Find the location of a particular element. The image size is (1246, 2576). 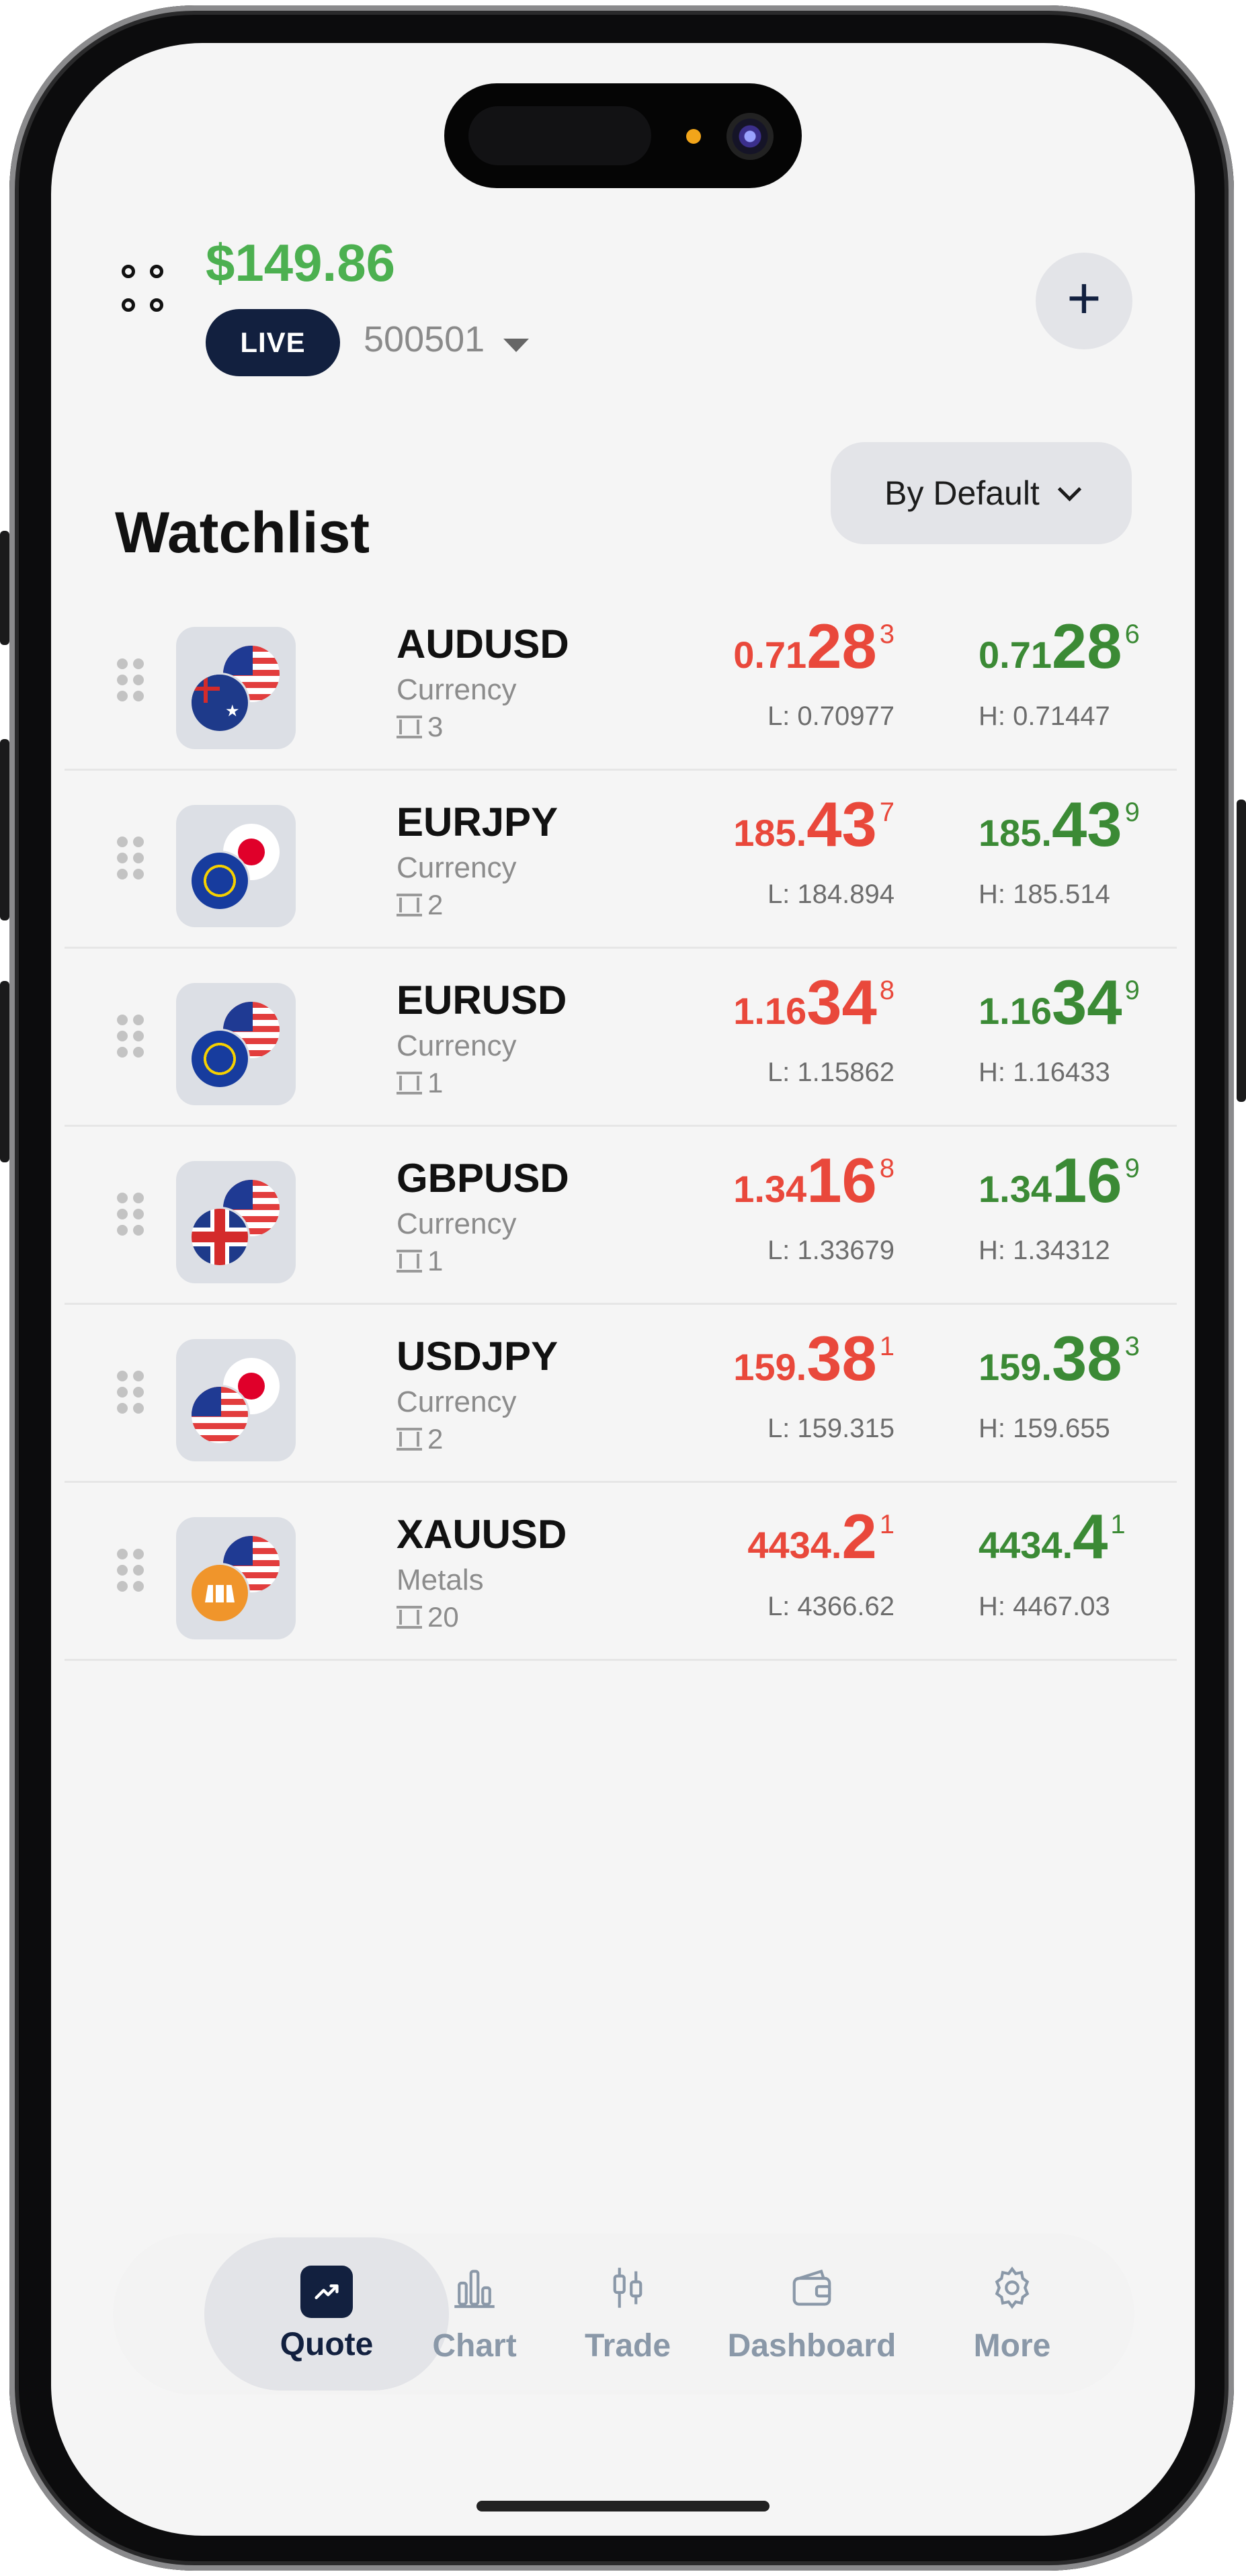

power-button is located at coordinates (1241, 951).